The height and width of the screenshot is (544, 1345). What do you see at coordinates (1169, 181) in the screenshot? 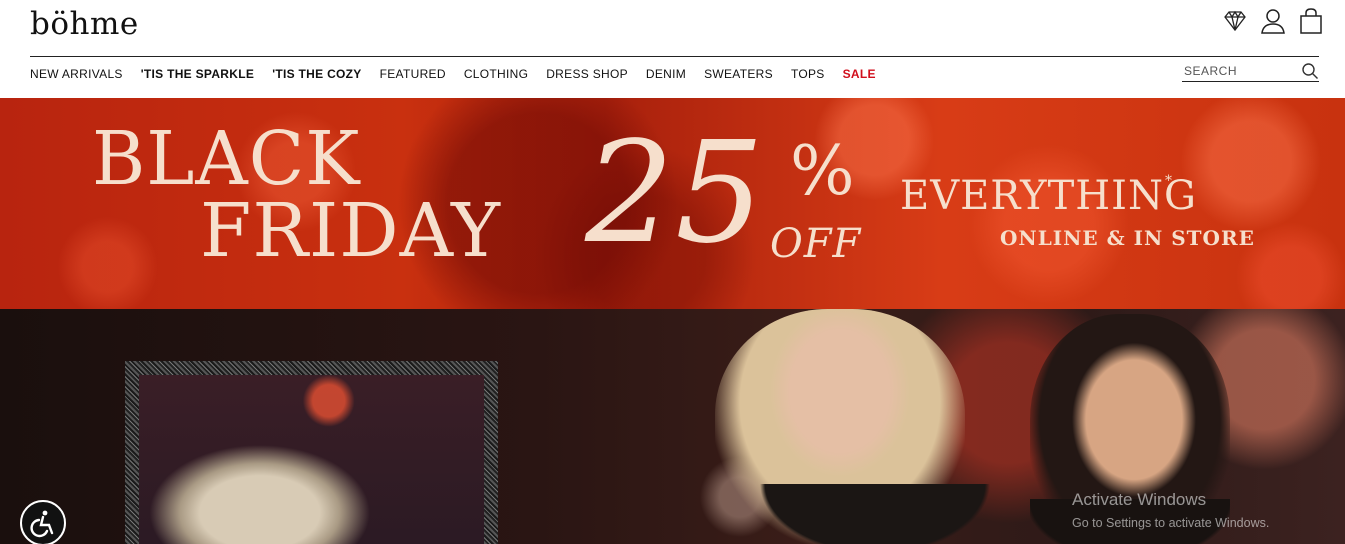
I see `banner-asterisk: *` at bounding box center [1169, 181].